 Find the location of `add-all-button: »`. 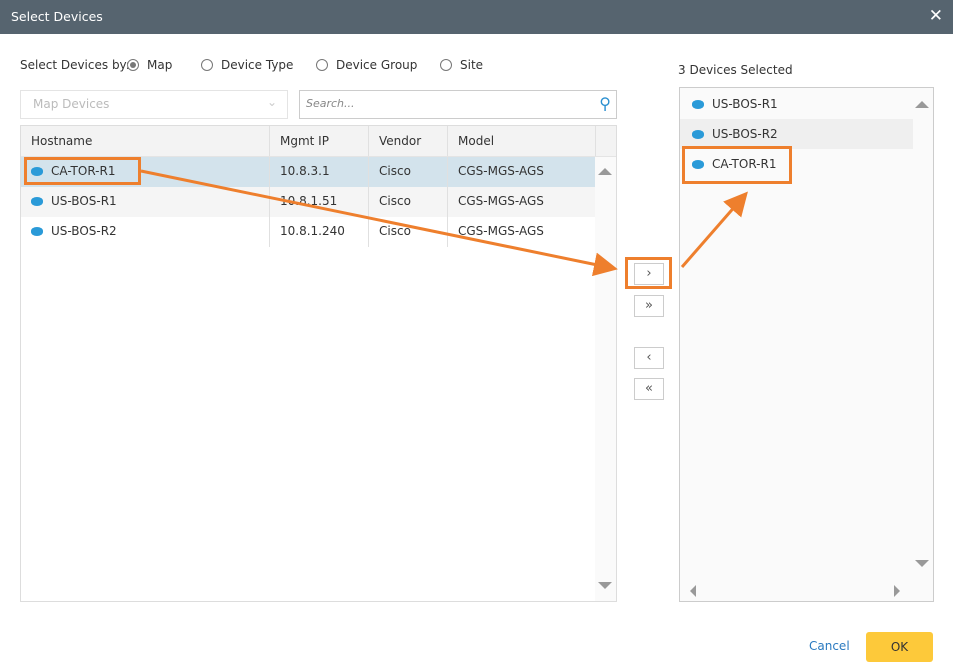

add-all-button: » is located at coordinates (649, 306).